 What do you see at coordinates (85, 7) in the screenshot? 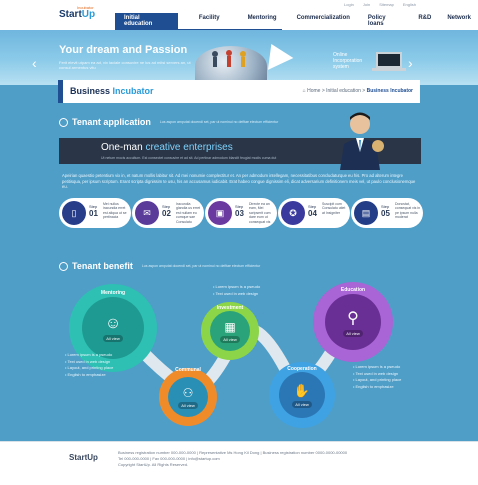
I see `logo-subtitle: Incubator` at bounding box center [85, 7].